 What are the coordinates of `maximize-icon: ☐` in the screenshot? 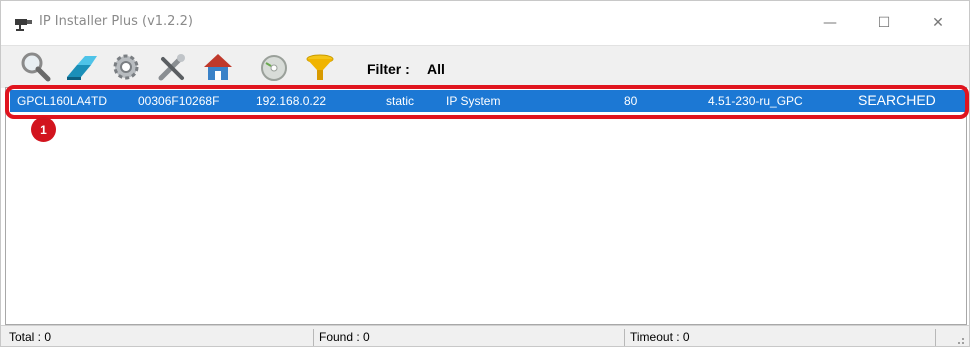 It's located at (884, 23).